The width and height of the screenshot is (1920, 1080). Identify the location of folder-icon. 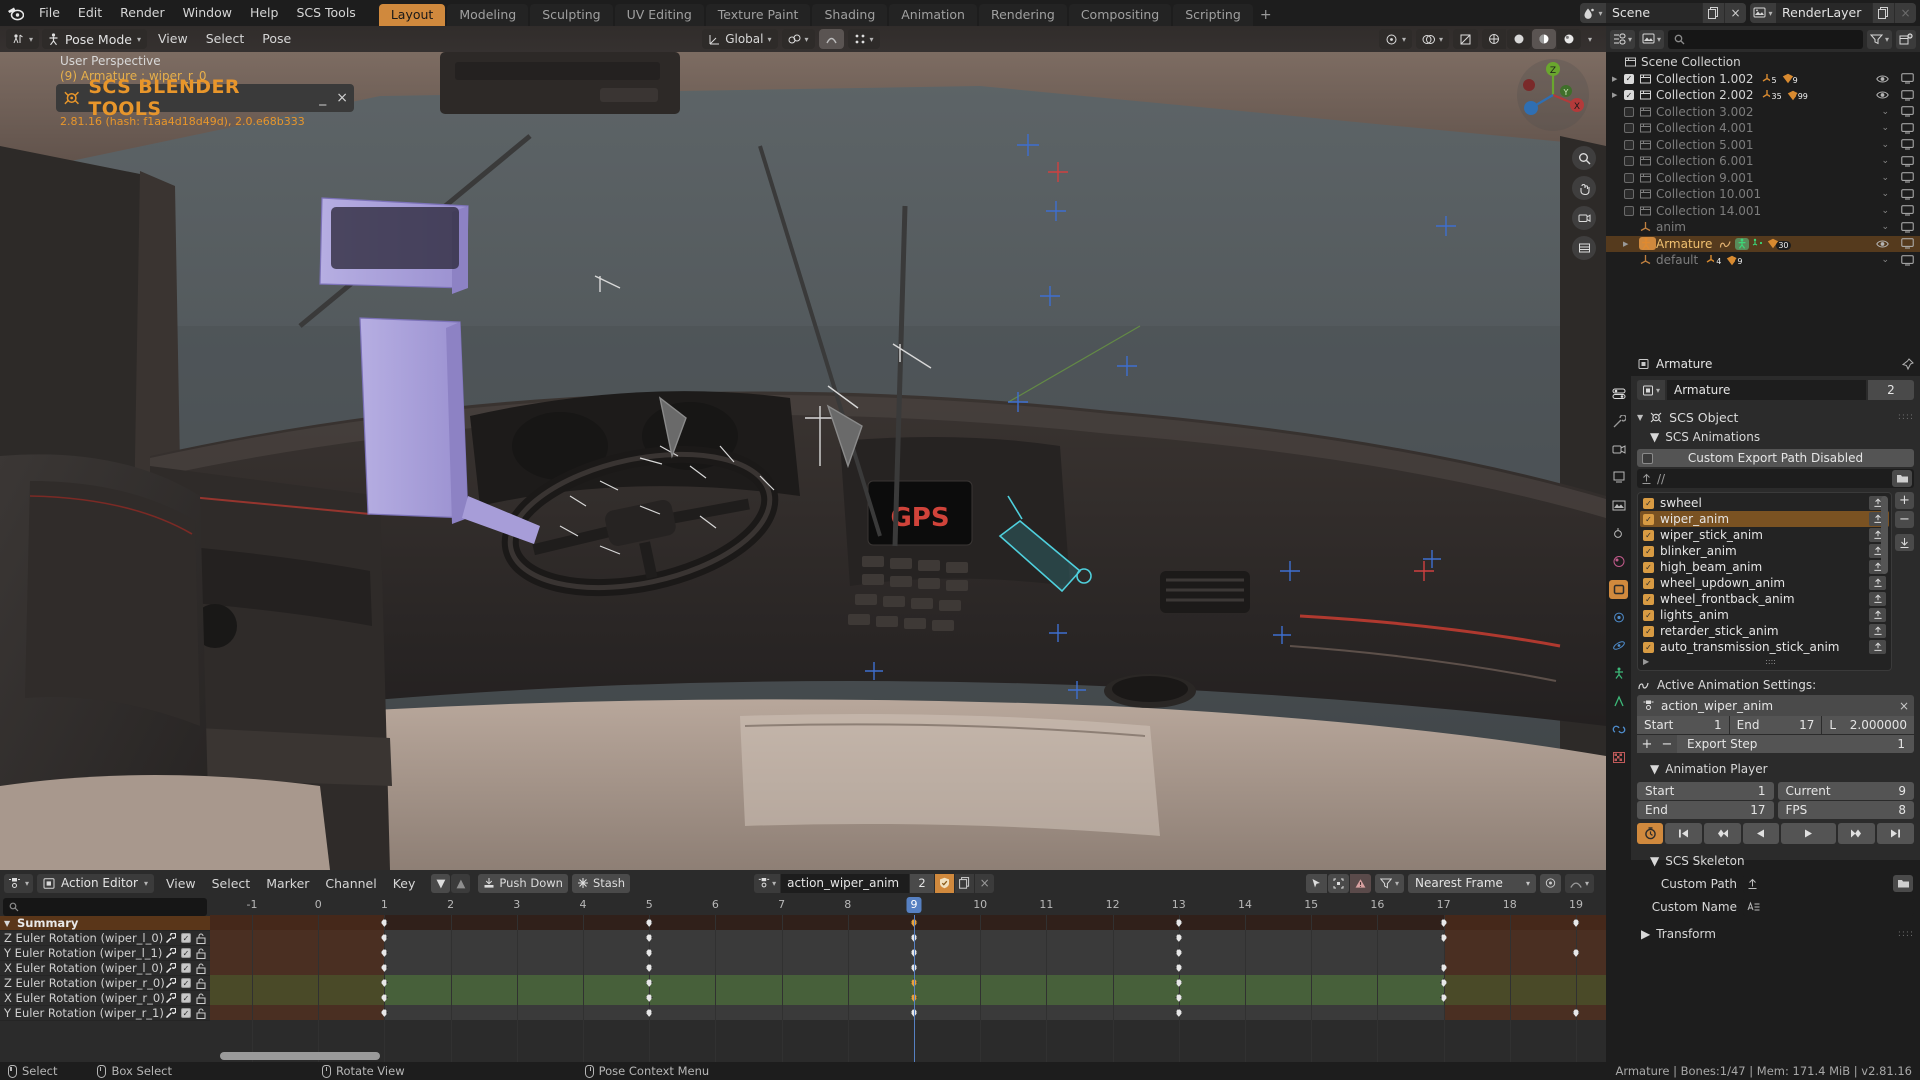
(1902, 478).